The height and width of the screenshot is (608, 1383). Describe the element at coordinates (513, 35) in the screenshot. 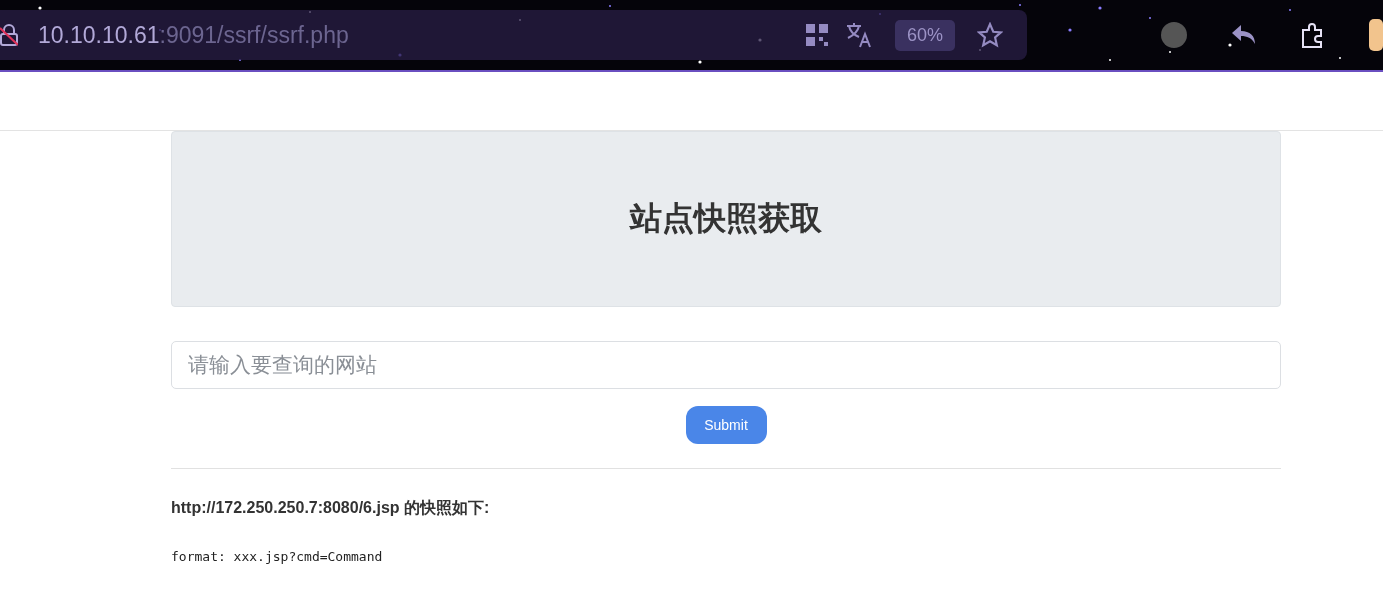

I see `address-bar: 10.10.10.61:9091/ssrf/ssrf.php 60%` at that location.